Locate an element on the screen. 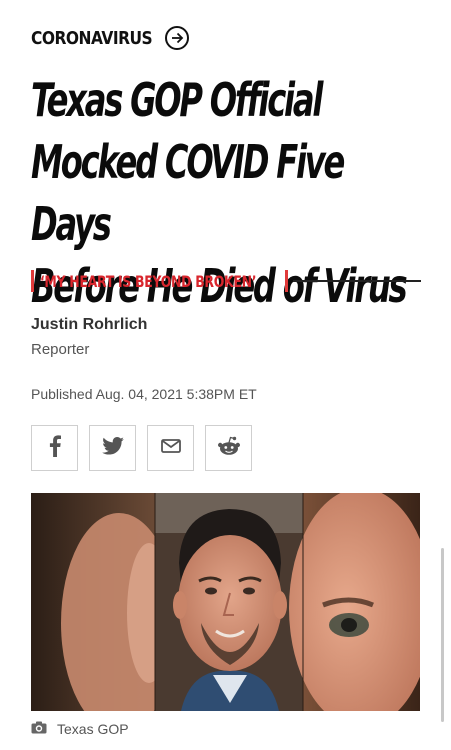  twitter-icon is located at coordinates (112, 448).